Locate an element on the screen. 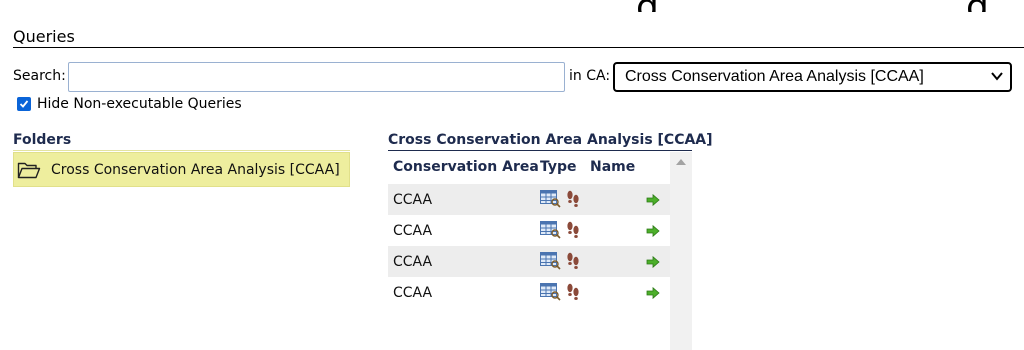 The image size is (1024, 350). ca-label: in CA: is located at coordinates (590, 76).